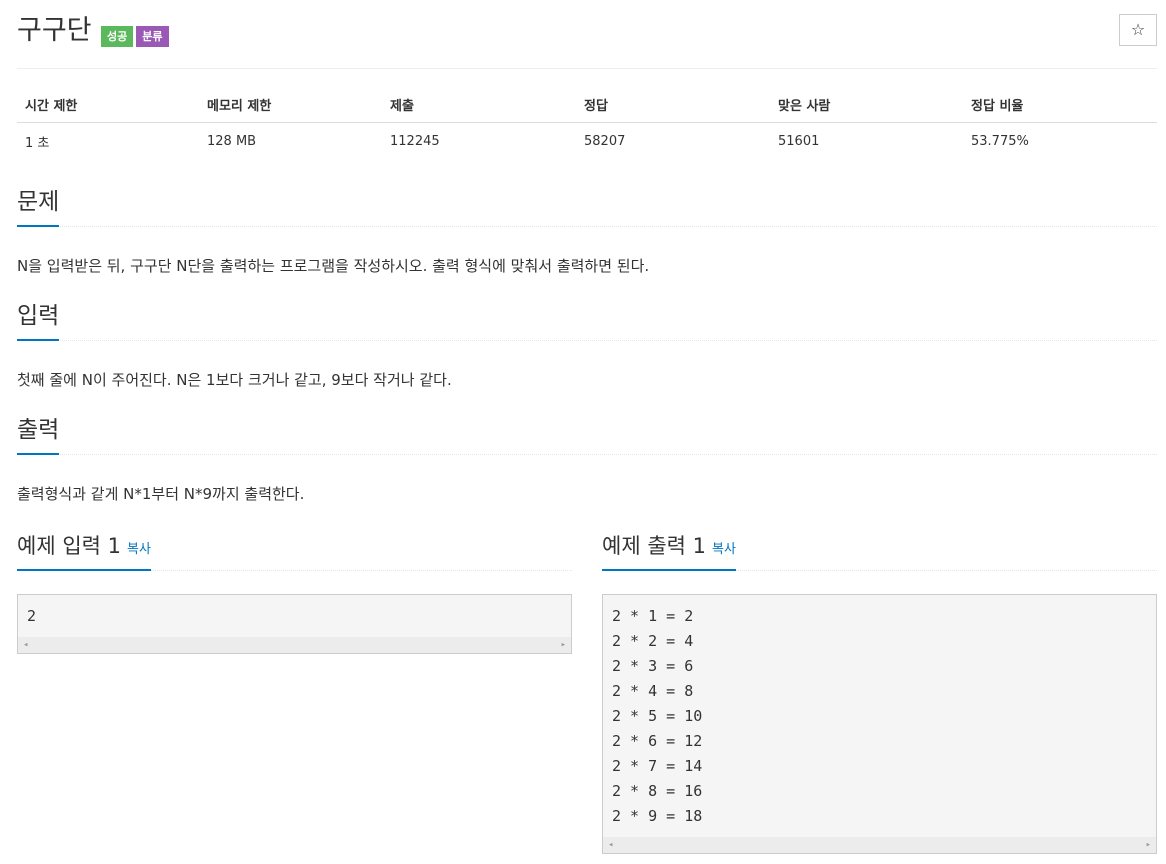 The height and width of the screenshot is (864, 1166). What do you see at coordinates (117, 36) in the screenshot?
I see `success-badge: 성공` at bounding box center [117, 36].